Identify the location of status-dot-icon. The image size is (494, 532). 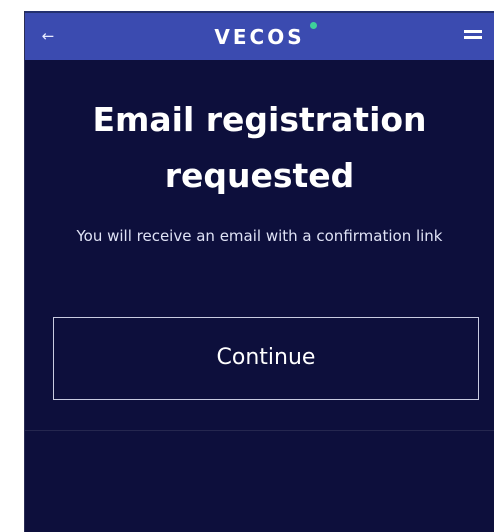
(313, 25).